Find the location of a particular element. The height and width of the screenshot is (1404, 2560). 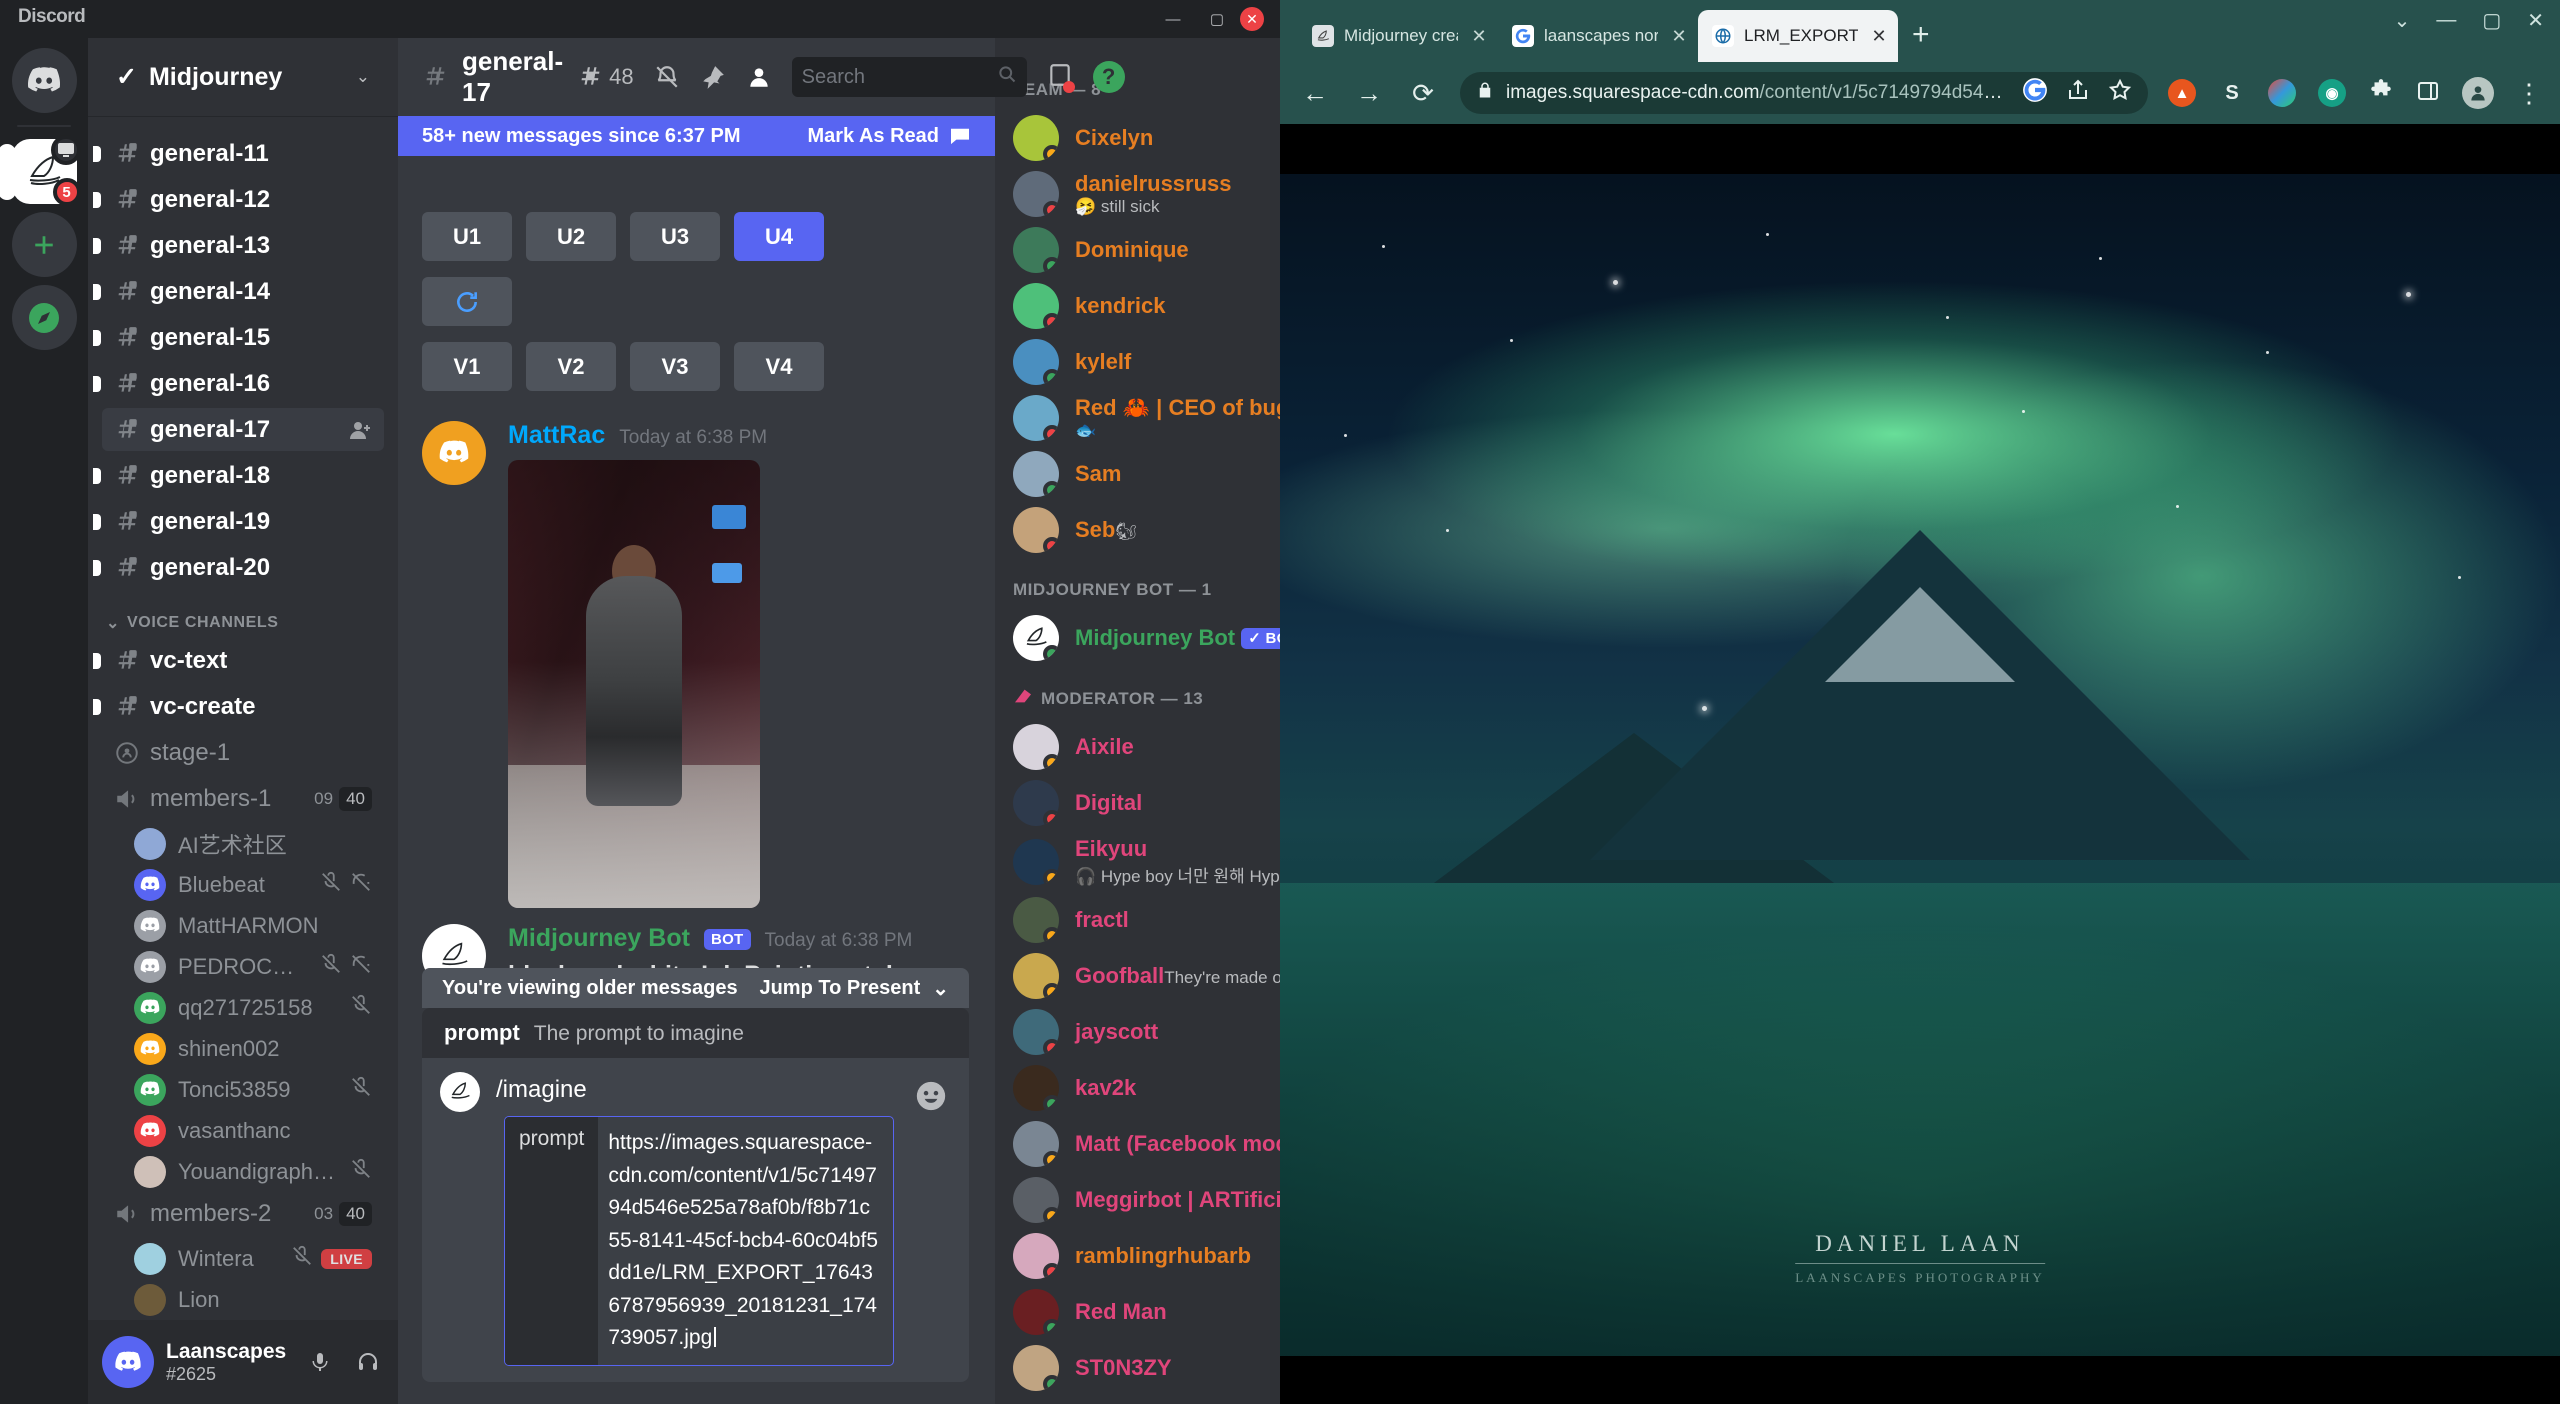

browser-tab: laanscapes northern lights - Goo ✕ is located at coordinates (1598, 36).